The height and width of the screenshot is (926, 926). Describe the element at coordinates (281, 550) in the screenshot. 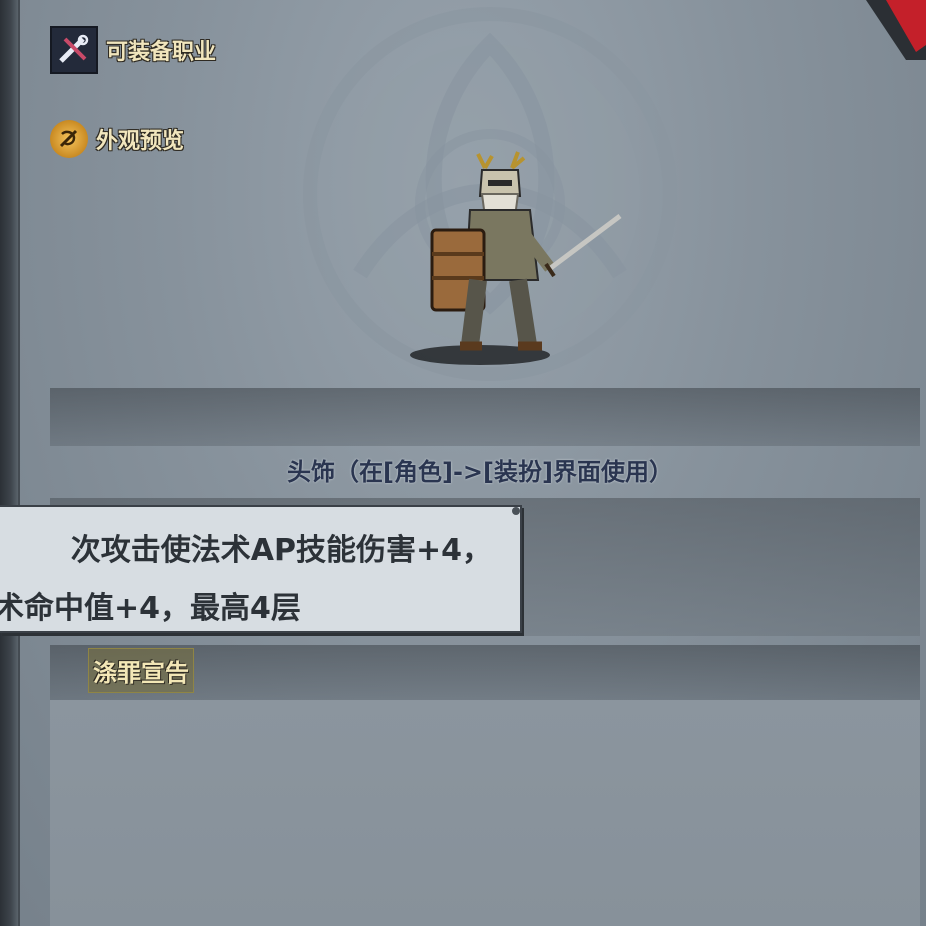

I see `tooltip-line-1: 次攻击使法术AP技能伤害+4，` at that location.